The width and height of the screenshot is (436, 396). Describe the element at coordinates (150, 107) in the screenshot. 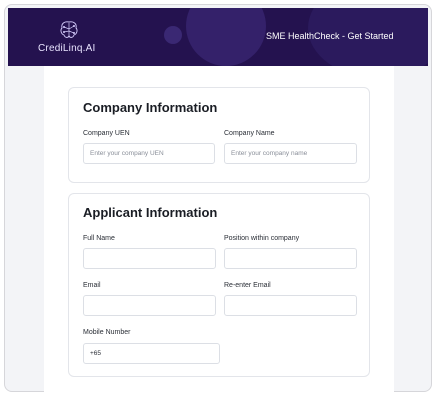

I see `section-title: Company Information` at that location.